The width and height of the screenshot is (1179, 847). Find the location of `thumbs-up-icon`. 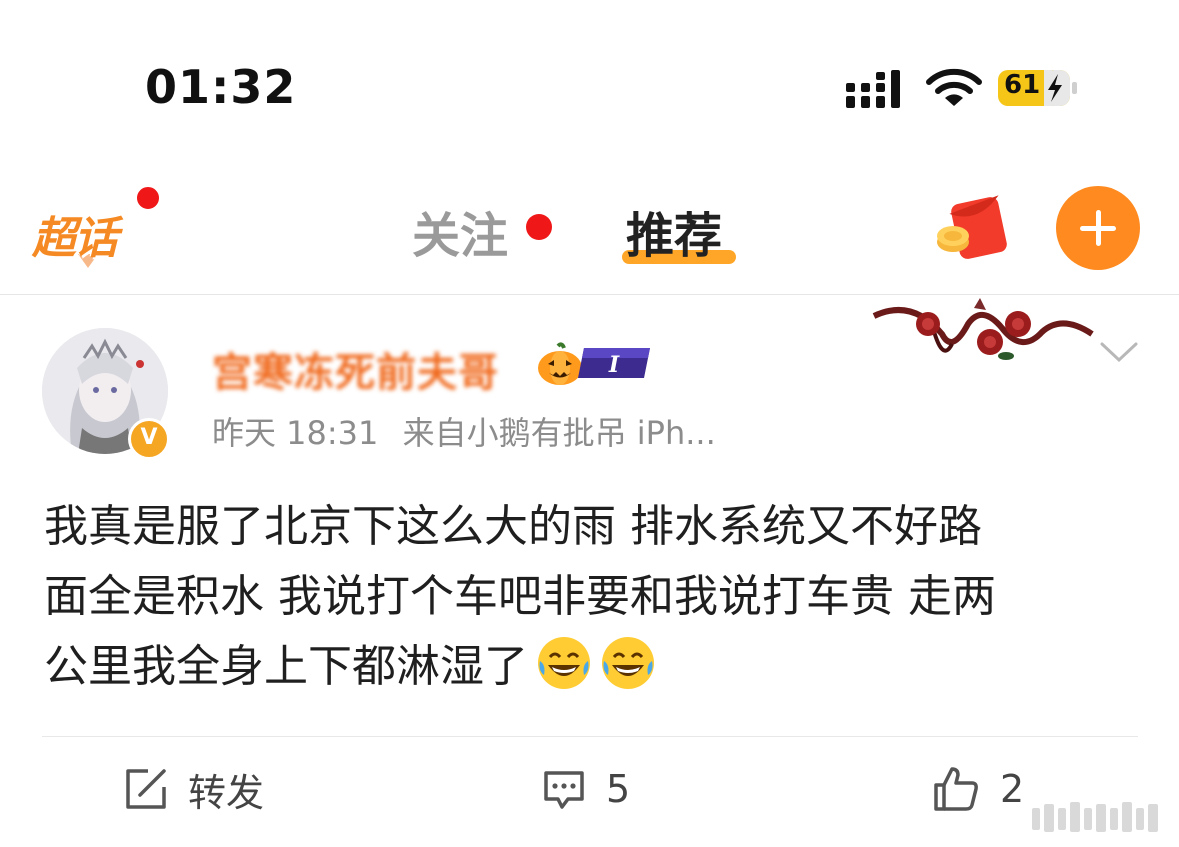

thumbs-up-icon is located at coordinates (956, 789).